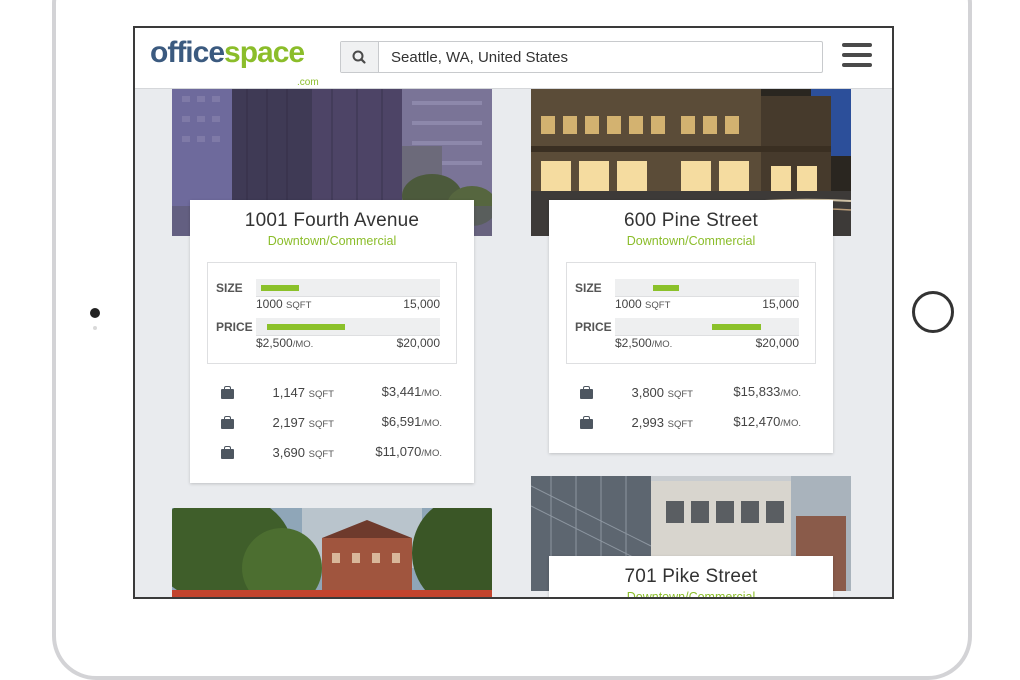  Describe the element at coordinates (757, 421) in the screenshot. I see `price-value: $12,470` at that location.